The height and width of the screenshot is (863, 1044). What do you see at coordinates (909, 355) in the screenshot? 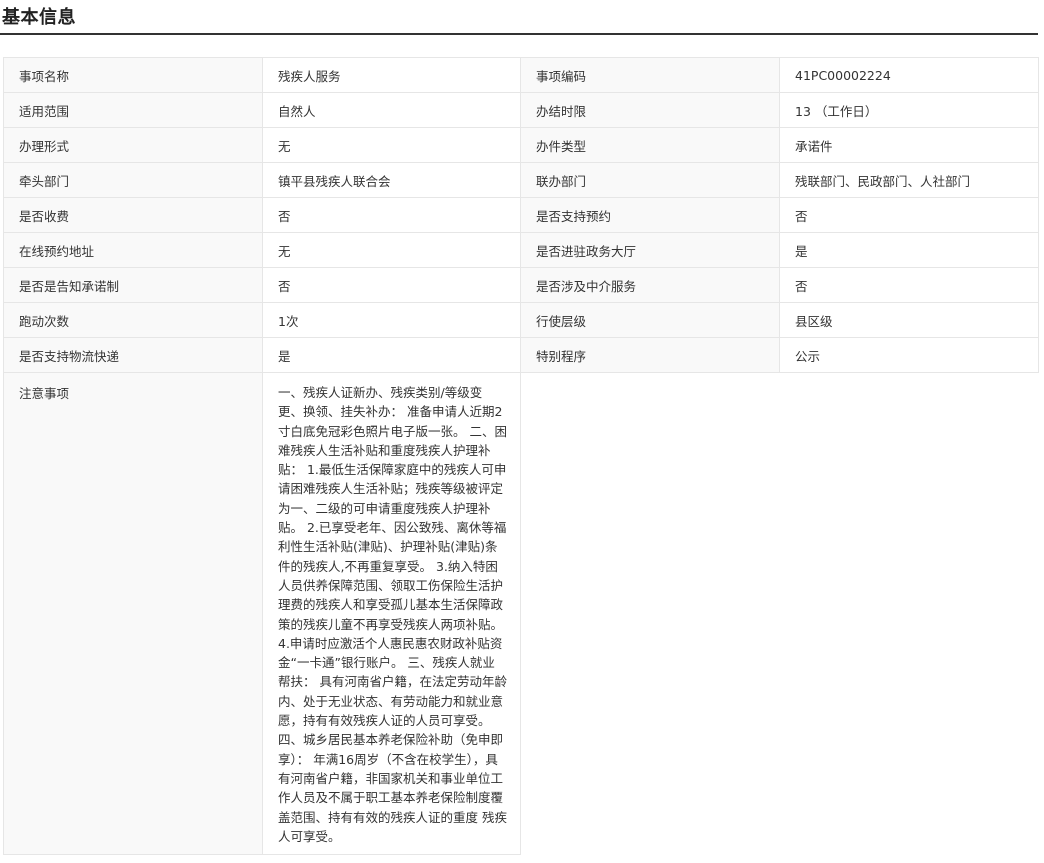
I see `field-value: 公示` at bounding box center [909, 355].